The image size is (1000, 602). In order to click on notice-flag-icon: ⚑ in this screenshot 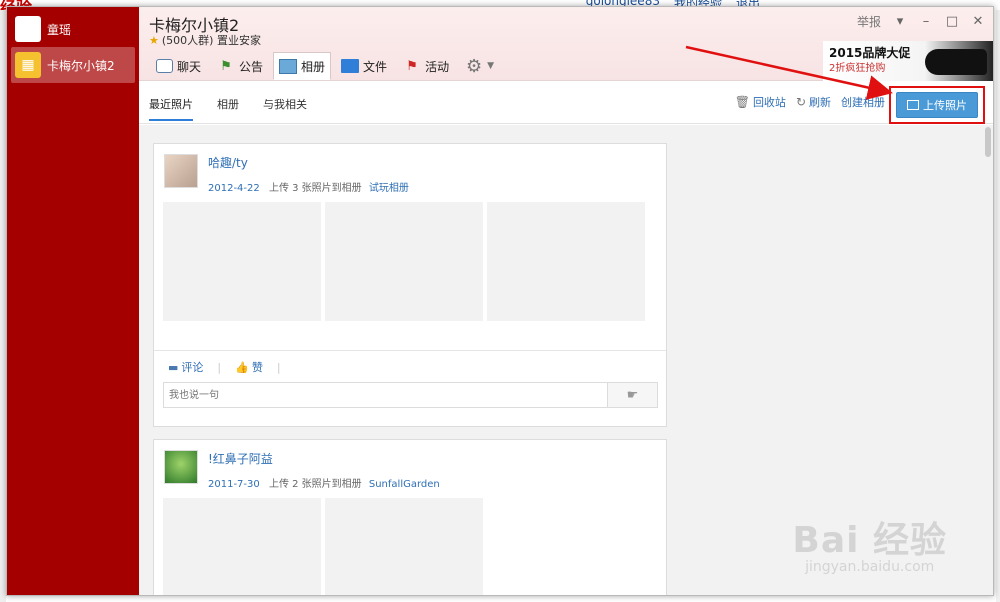, I will do `click(226, 66)`.